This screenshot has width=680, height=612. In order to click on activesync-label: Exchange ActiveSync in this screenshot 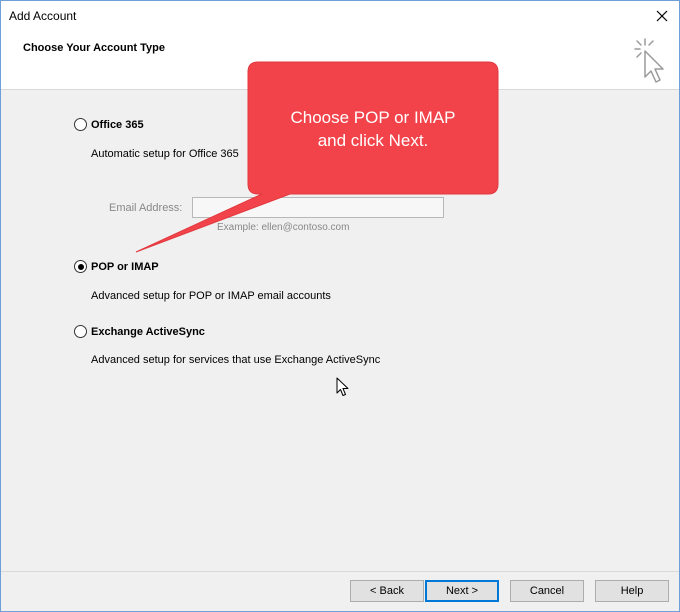, I will do `click(148, 331)`.